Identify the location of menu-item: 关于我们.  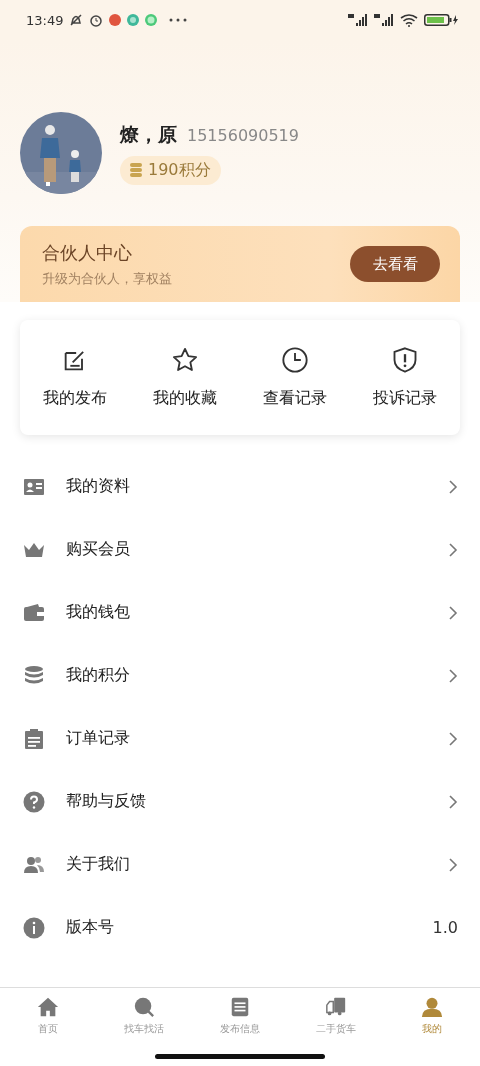
(240, 864).